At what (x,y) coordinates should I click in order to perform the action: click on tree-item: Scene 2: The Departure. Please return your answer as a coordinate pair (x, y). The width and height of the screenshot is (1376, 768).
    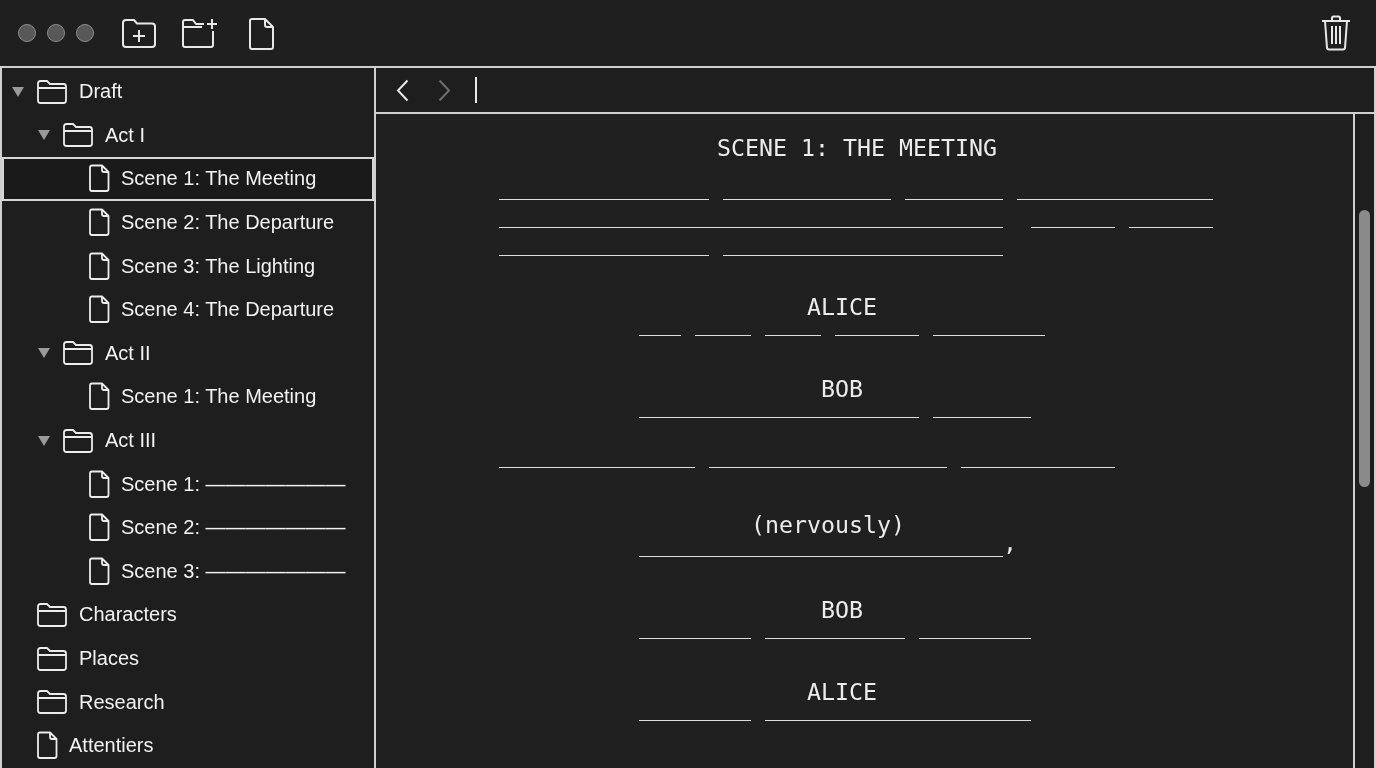
    Looking at the image, I should click on (188, 222).